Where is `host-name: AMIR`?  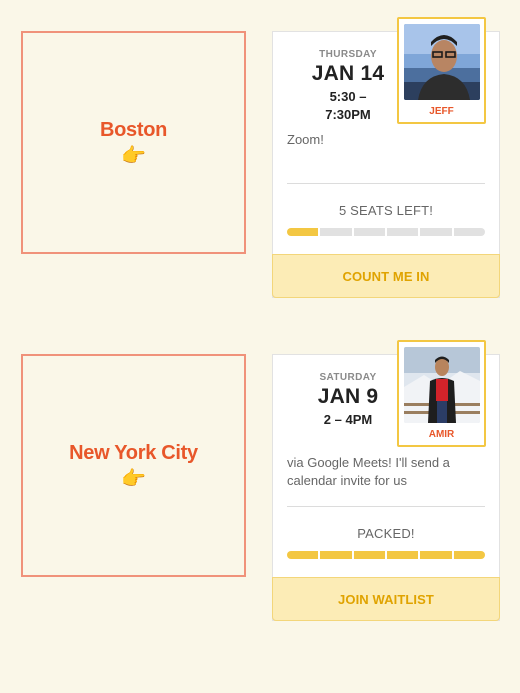
host-name: AMIR is located at coordinates (441, 434).